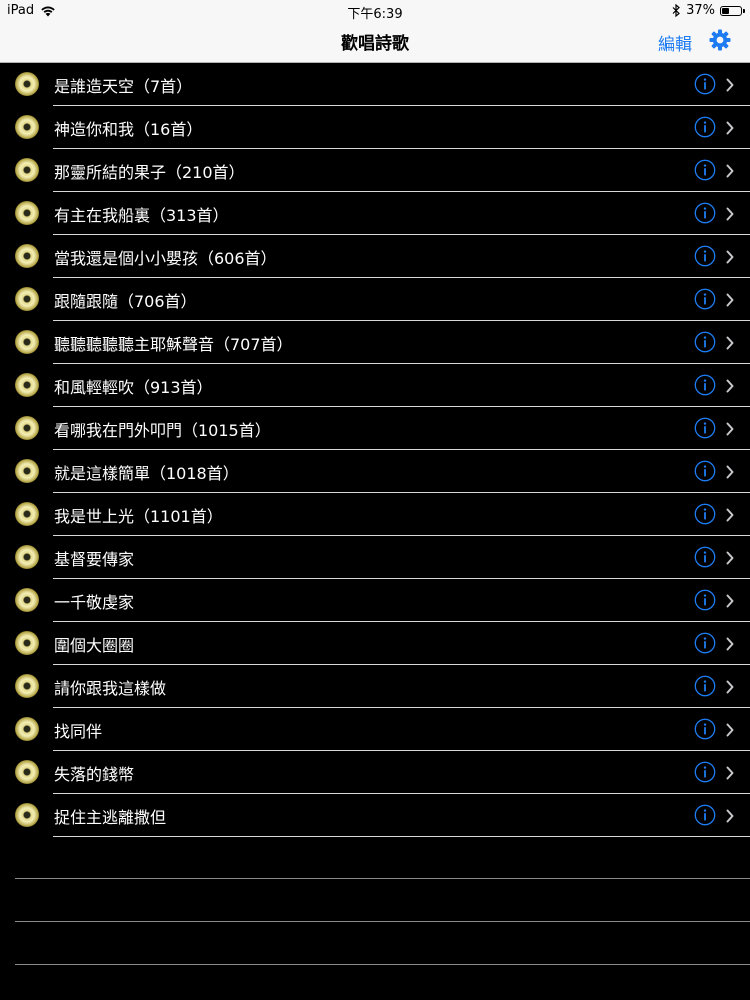  Describe the element at coordinates (125, 301) in the screenshot. I see `song-title: 跟隨跟隨（706首）` at that location.